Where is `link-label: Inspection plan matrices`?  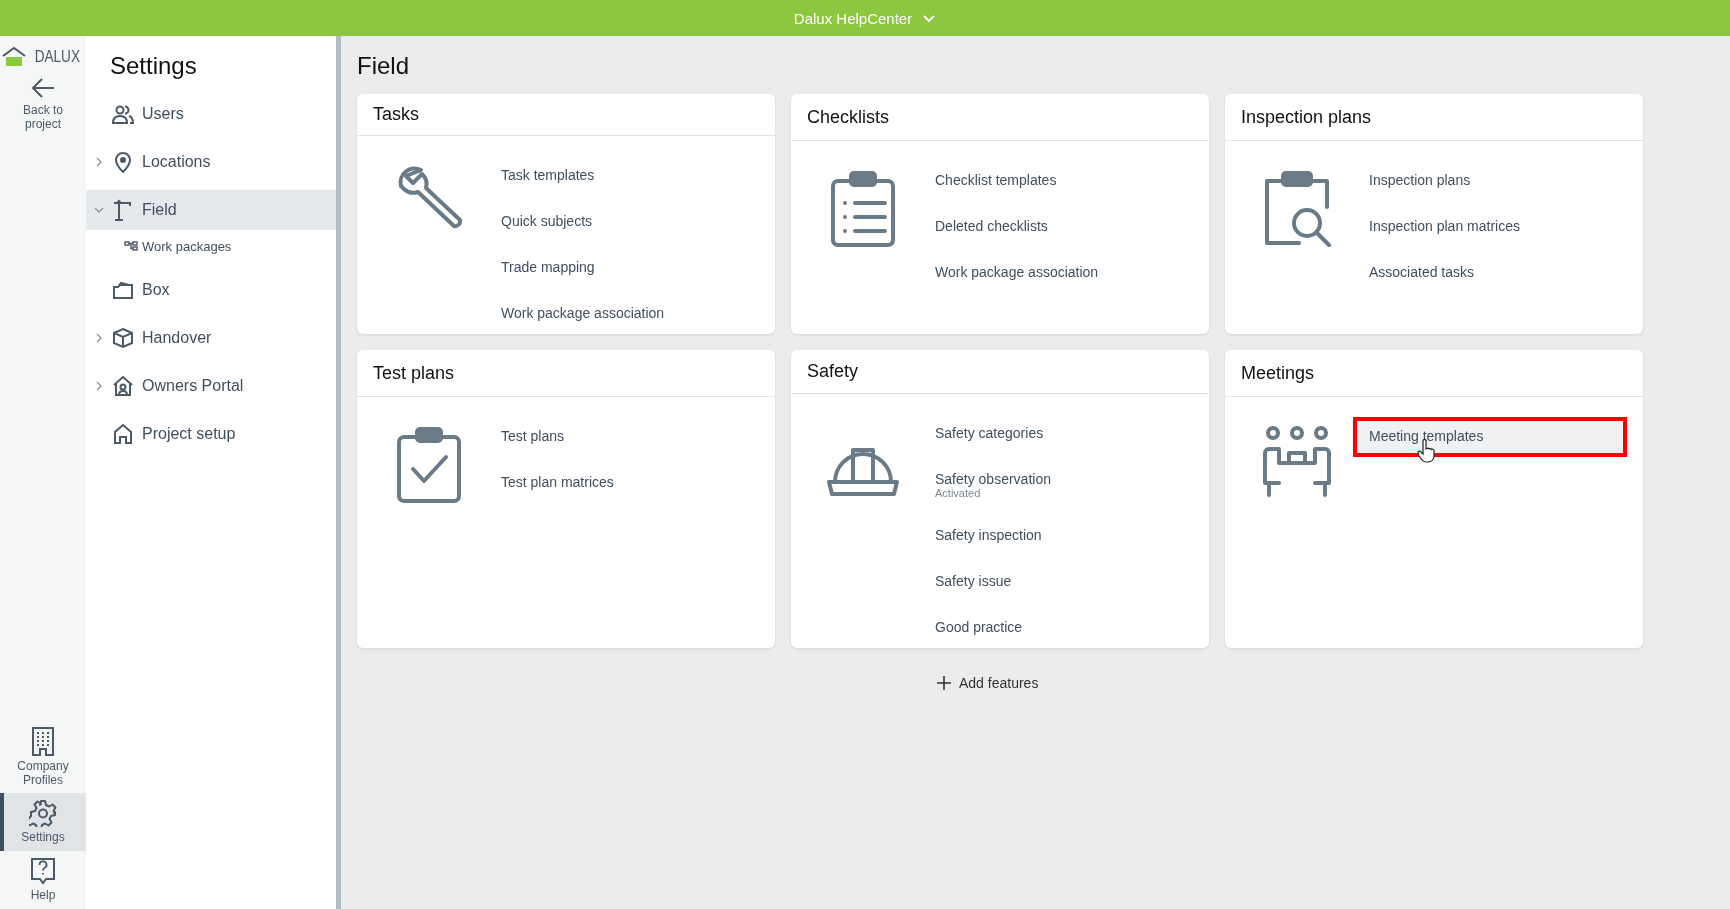 link-label: Inspection plan matrices is located at coordinates (1445, 226).